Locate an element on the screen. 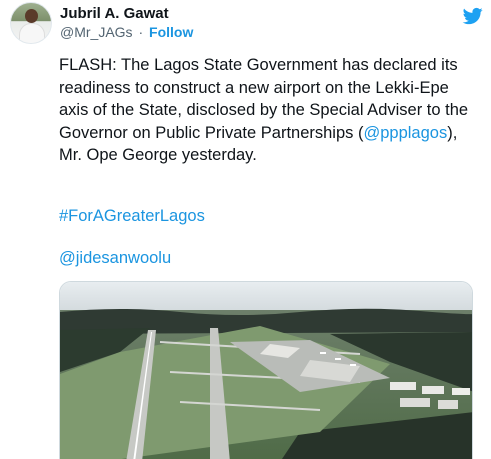  avatar-body is located at coordinates (32, 33).